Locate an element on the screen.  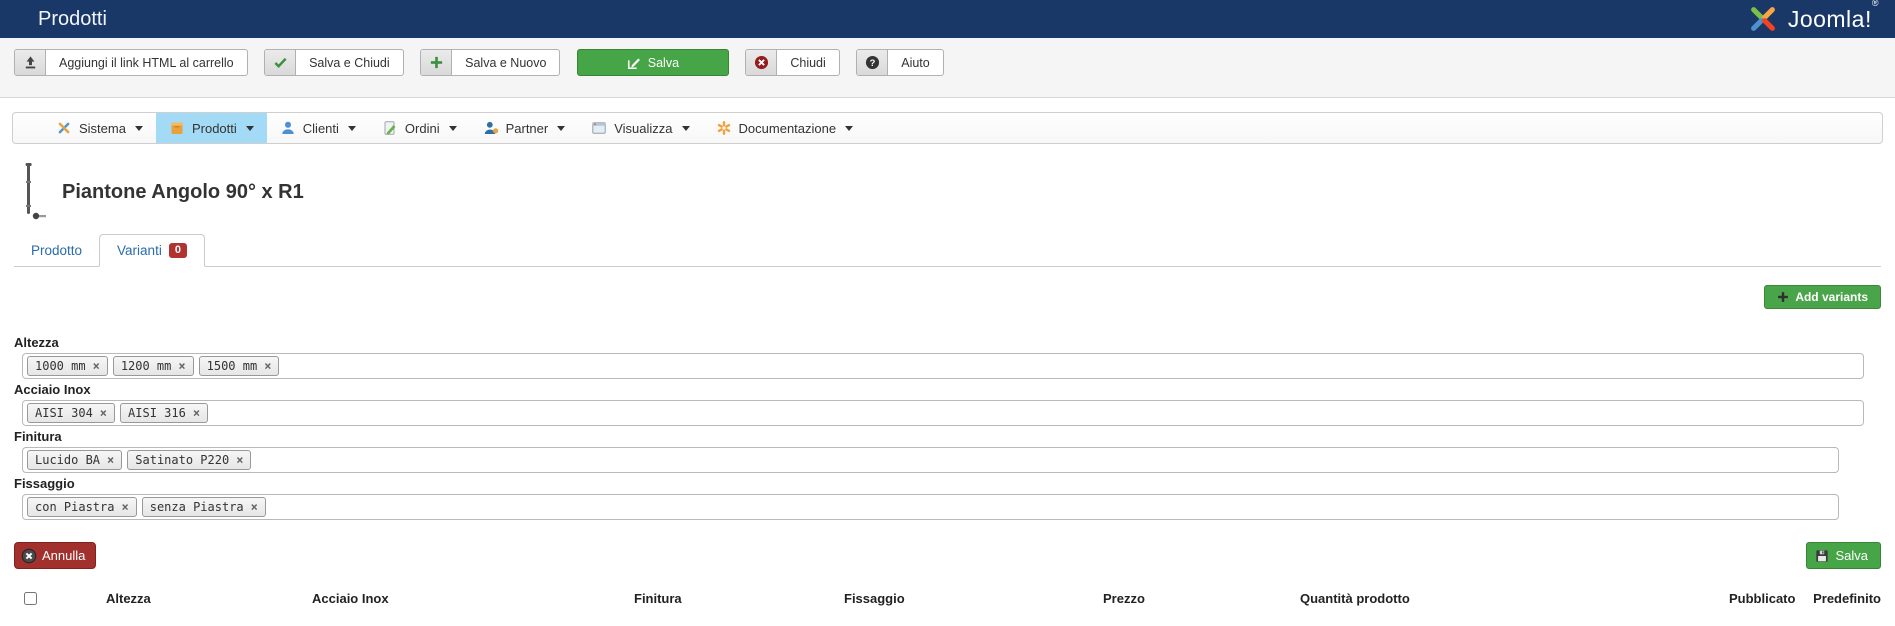
save-new-button: Salva e Nuovo is located at coordinates (490, 62).